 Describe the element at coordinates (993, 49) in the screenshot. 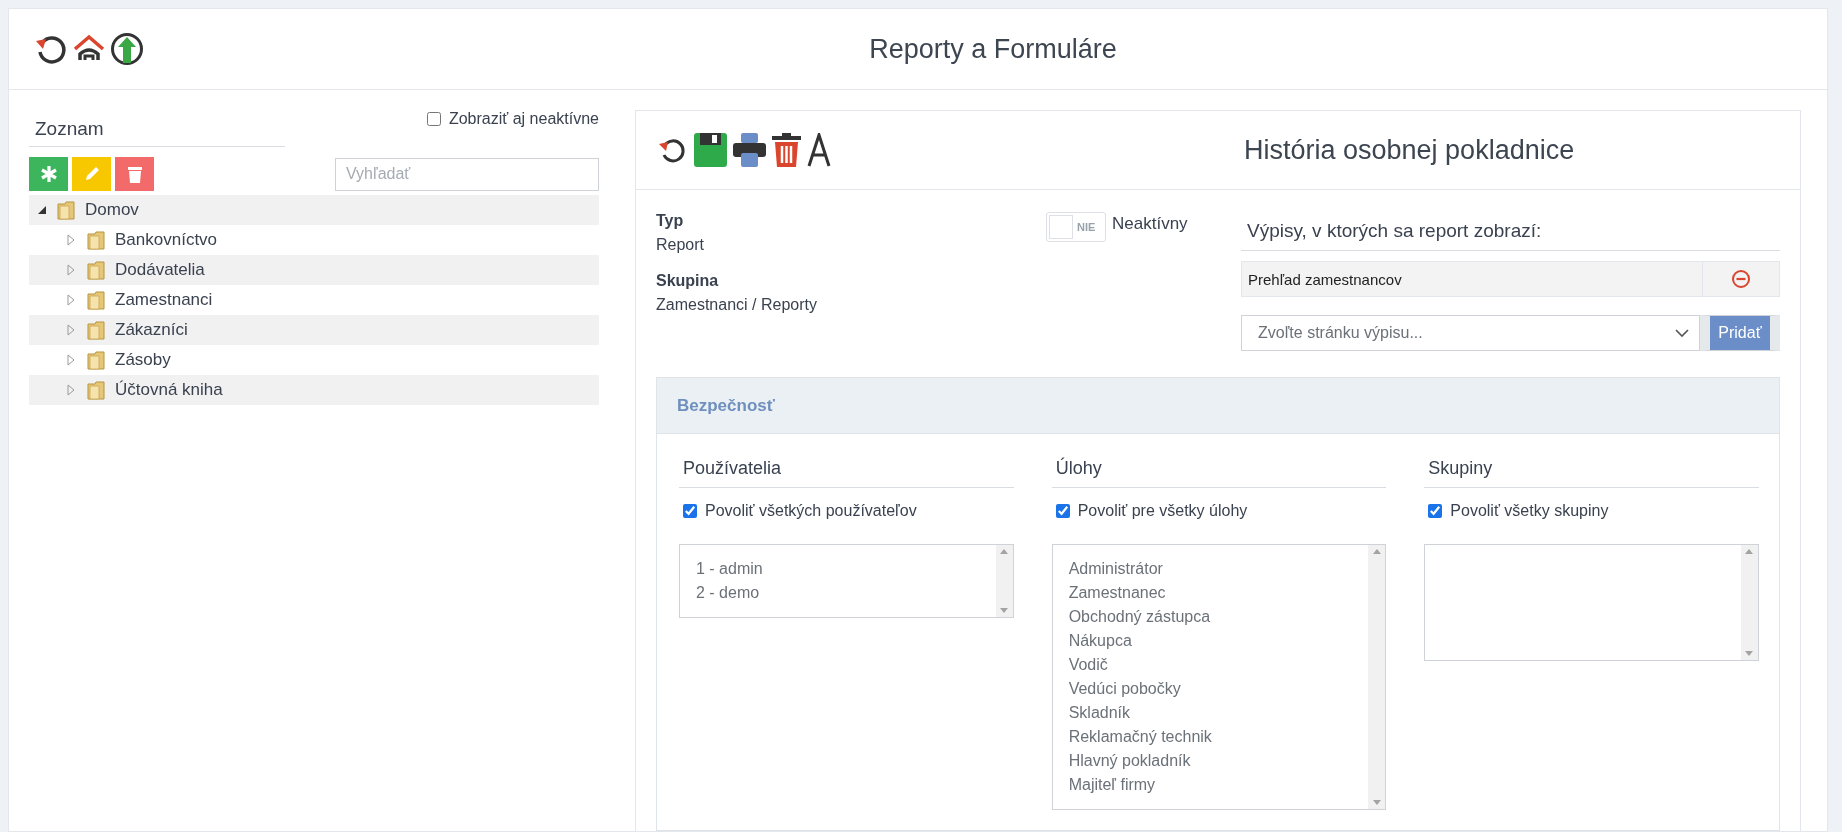

I see `page-title: Reporty a Formuláre` at that location.